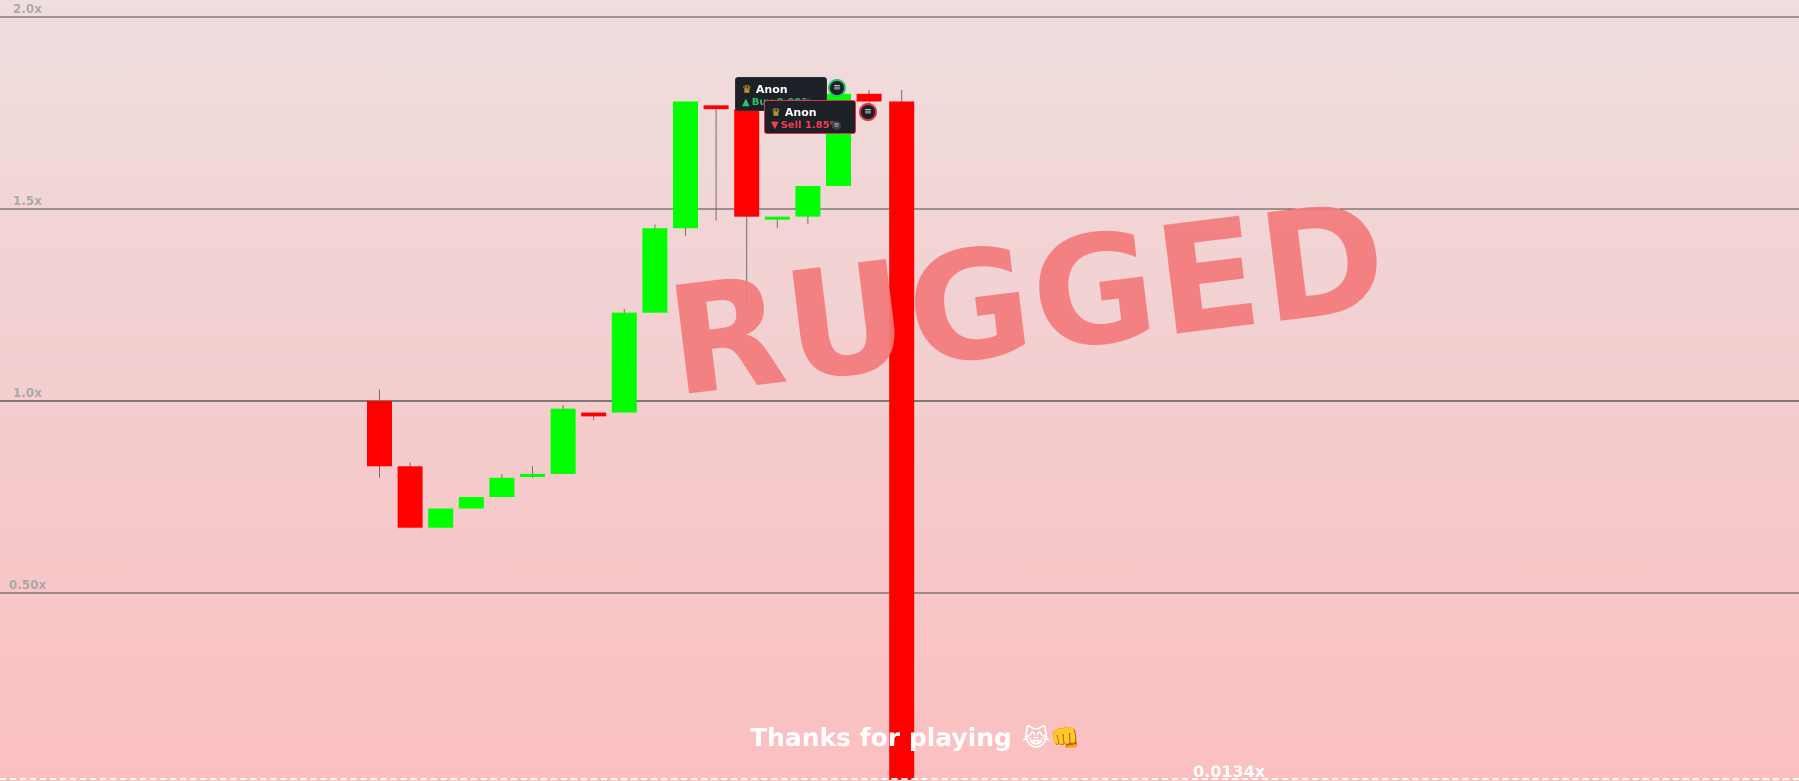 This screenshot has width=1799, height=781. What do you see at coordinates (1050, 738) in the screenshot?
I see `cat-laugh-fist-emoji-icon: 😹👊` at bounding box center [1050, 738].